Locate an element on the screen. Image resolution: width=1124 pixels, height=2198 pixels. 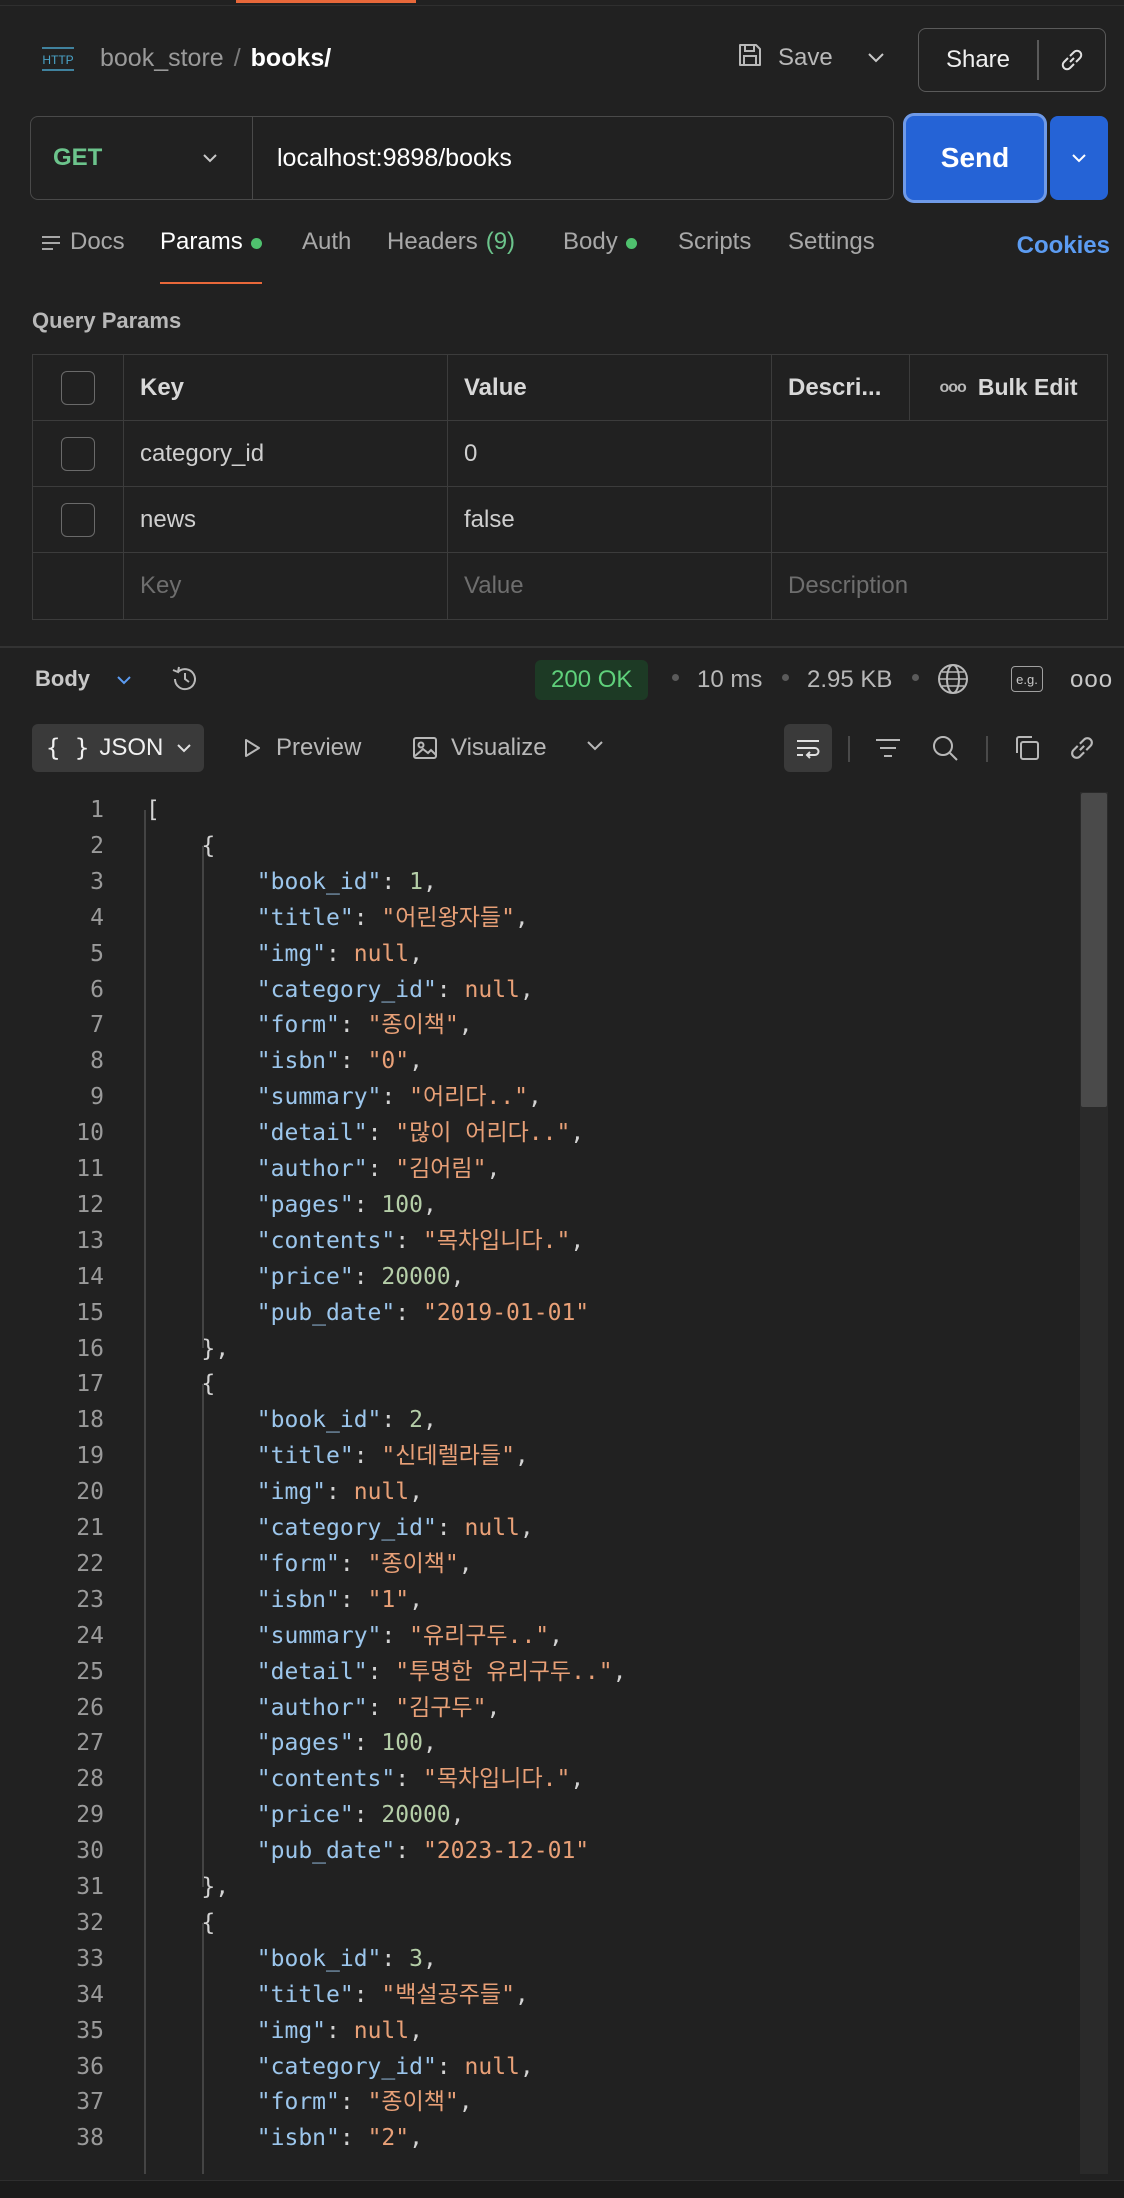
cookies-link: Cookies is located at coordinates (1063, 246).